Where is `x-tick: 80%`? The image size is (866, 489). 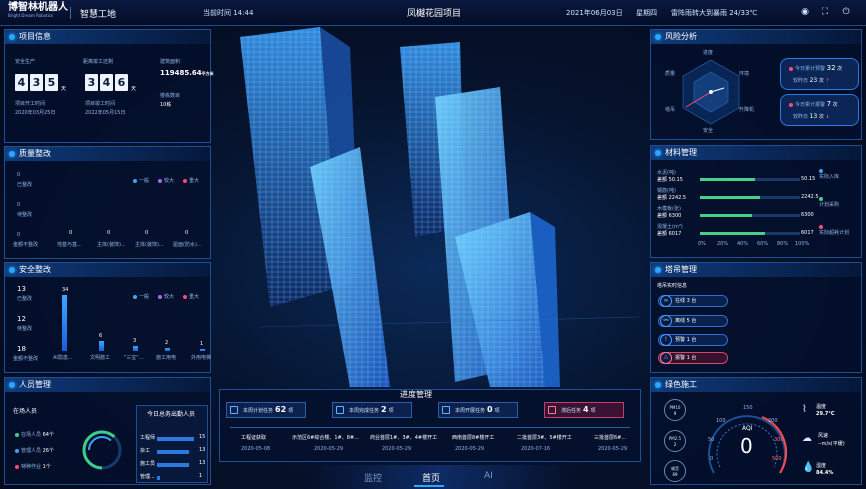 x-tick: 80% is located at coordinates (783, 244).